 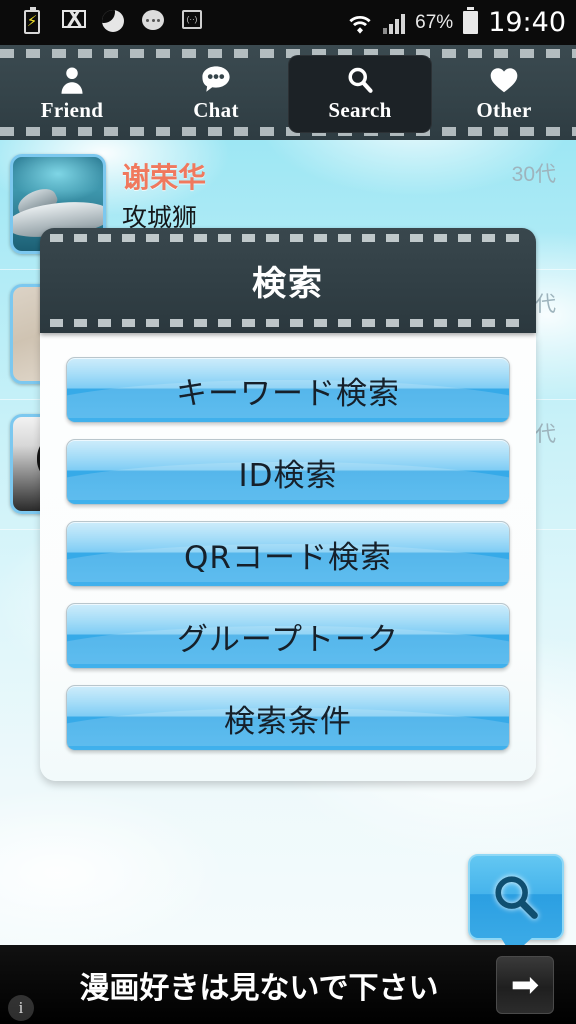 I want to click on face-icon, so click(x=154, y=22).